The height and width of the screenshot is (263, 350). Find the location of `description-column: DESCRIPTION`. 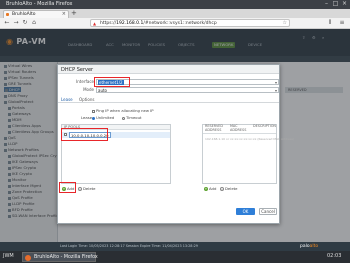

description-column: DESCRIPTION is located at coordinates (264, 126).